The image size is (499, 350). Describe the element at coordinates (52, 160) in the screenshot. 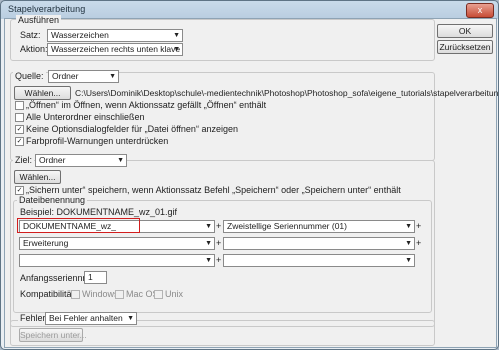

I see `destination-select-value: Ordner` at that location.